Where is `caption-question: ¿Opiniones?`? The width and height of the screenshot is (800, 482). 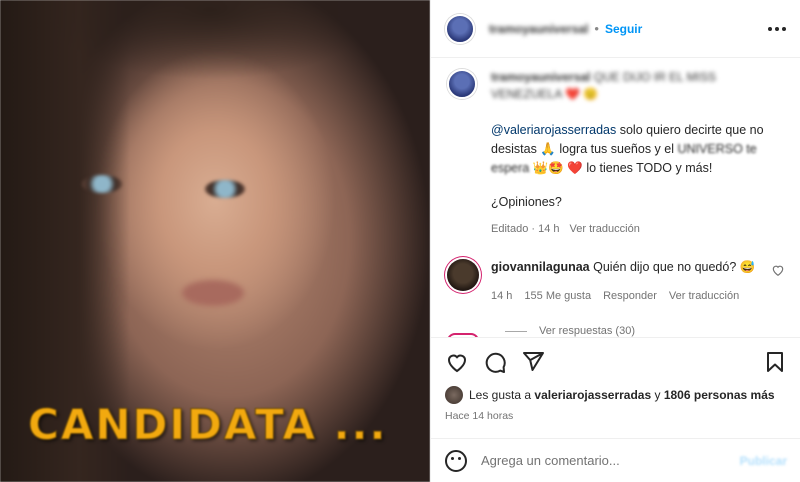
caption-question: ¿Opiniones? is located at coordinates (526, 202).